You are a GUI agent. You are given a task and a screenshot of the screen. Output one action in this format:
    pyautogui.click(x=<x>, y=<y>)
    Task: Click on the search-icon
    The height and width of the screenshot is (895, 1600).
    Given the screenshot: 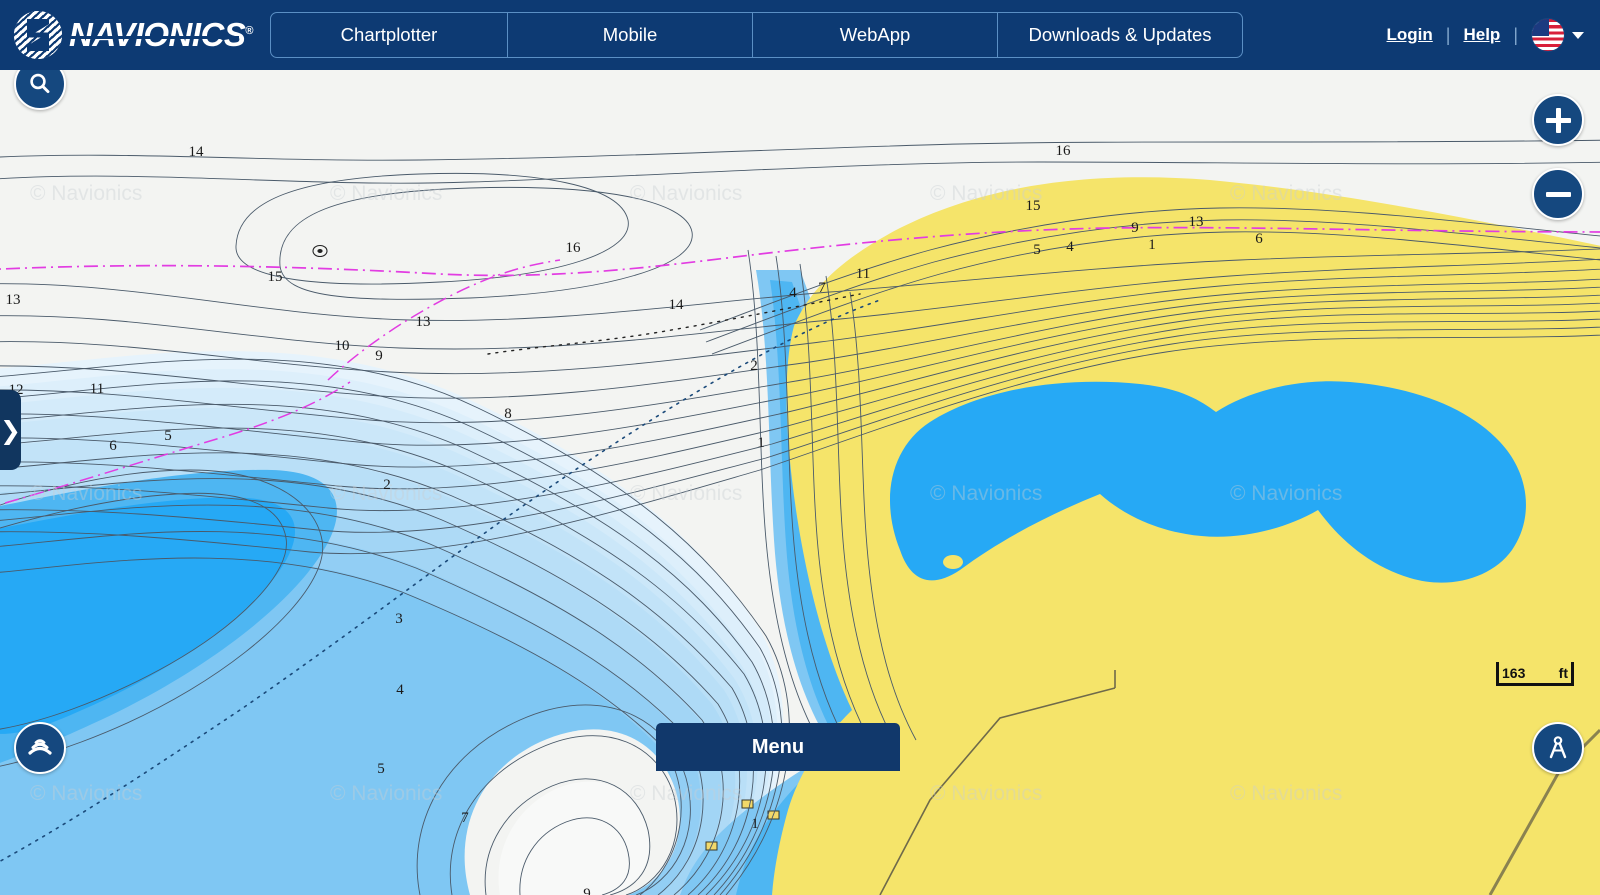 What is the action you would take?
    pyautogui.click(x=40, y=83)
    